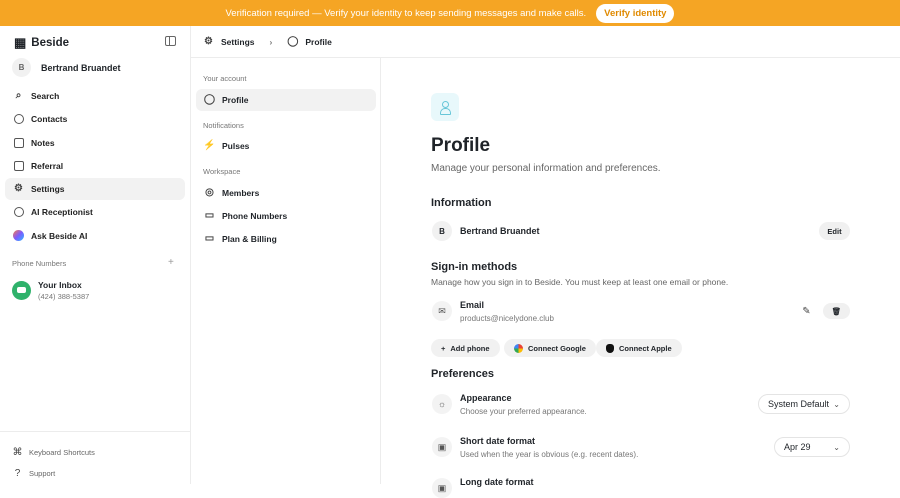  Describe the element at coordinates (286, 146) in the screenshot. I see `settings-item-pulses: ⚡ Pulses` at that location.